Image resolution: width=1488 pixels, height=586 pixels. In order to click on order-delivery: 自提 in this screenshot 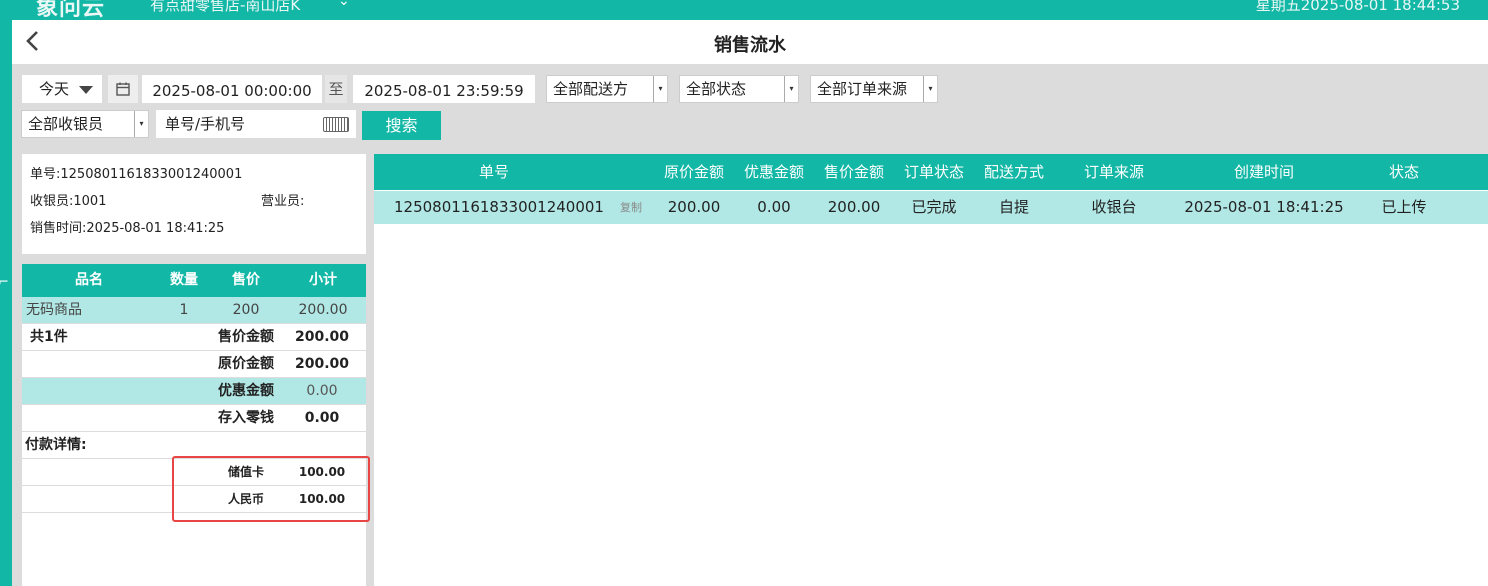, I will do `click(1013, 207)`.